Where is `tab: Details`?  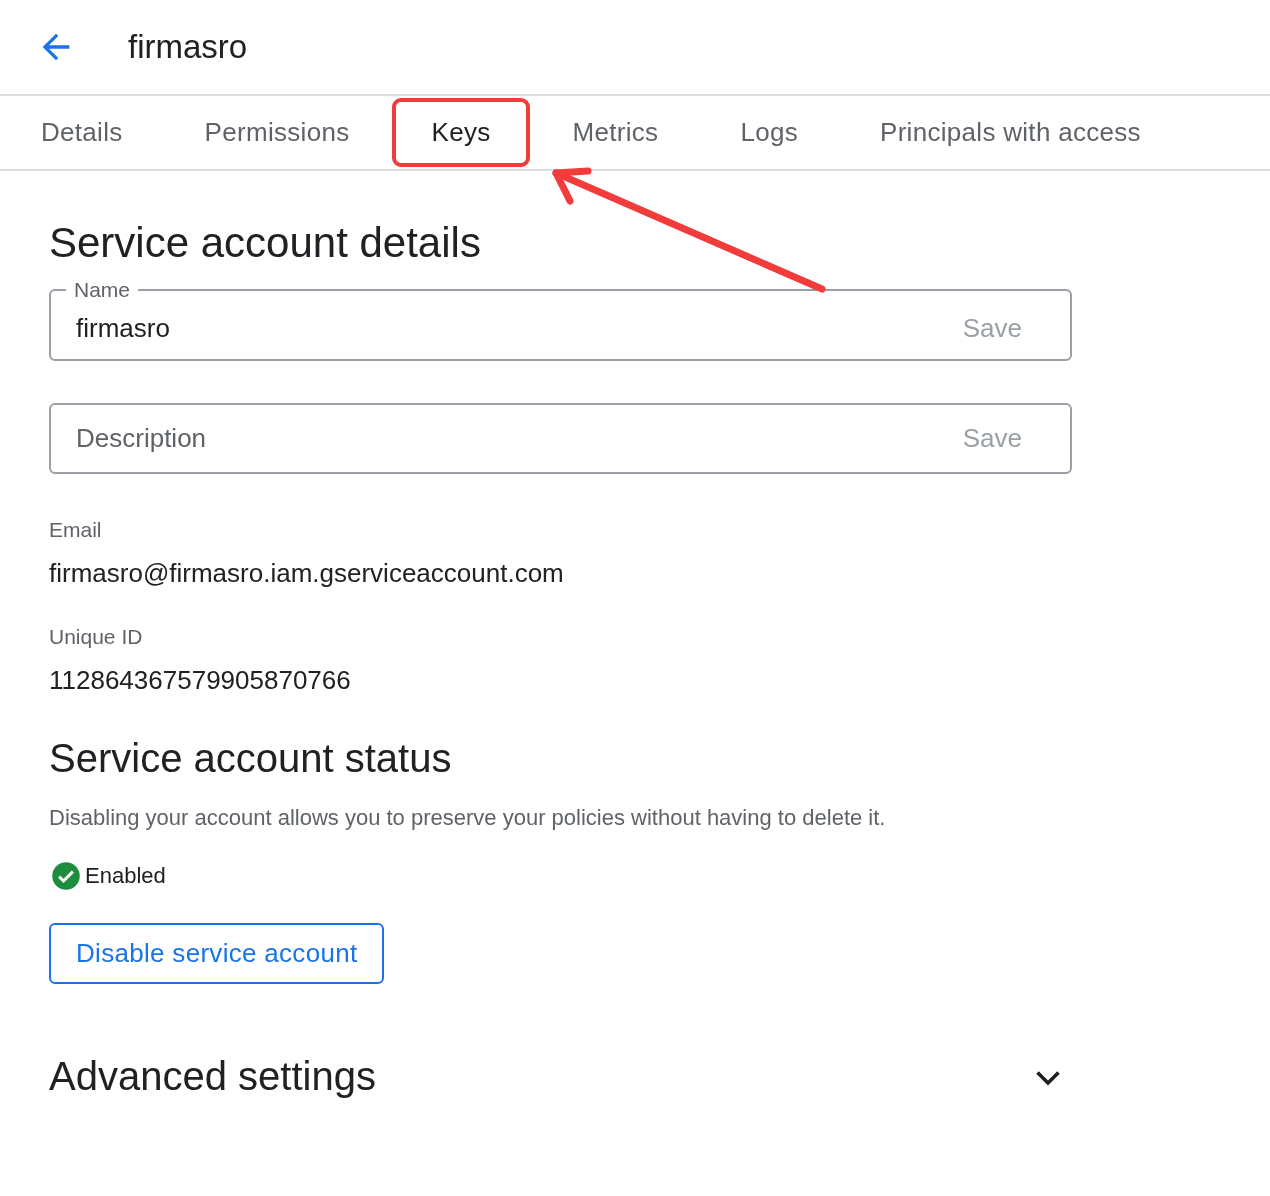 tab: Details is located at coordinates (98, 132).